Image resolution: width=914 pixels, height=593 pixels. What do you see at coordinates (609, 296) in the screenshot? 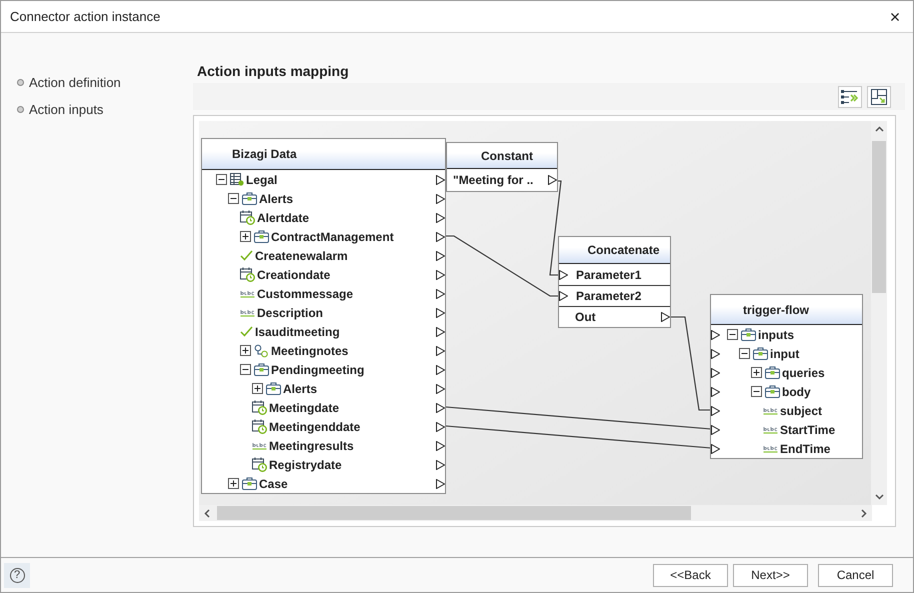
I see `field-label: Parameter2` at bounding box center [609, 296].